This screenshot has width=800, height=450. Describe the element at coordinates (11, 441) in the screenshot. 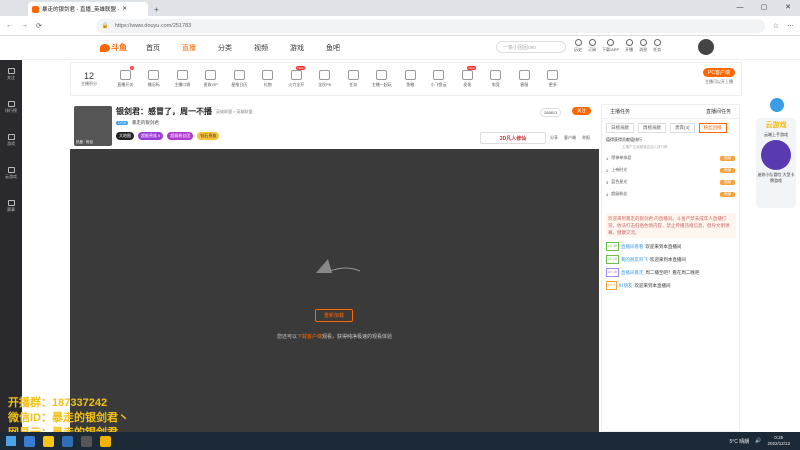

I see `start-icon` at that location.